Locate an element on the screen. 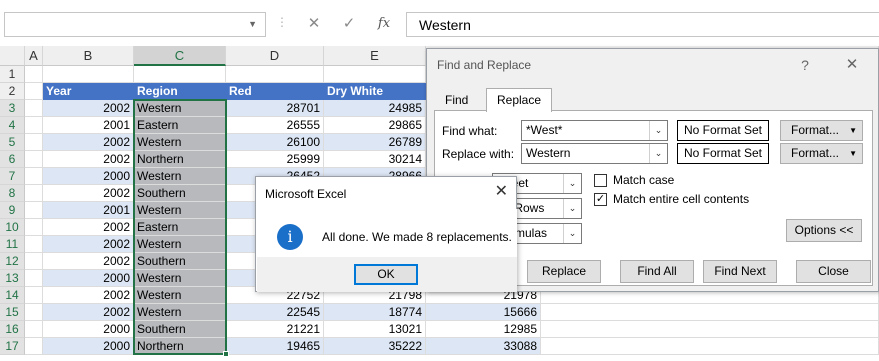  help-icon: ? is located at coordinates (805, 65).